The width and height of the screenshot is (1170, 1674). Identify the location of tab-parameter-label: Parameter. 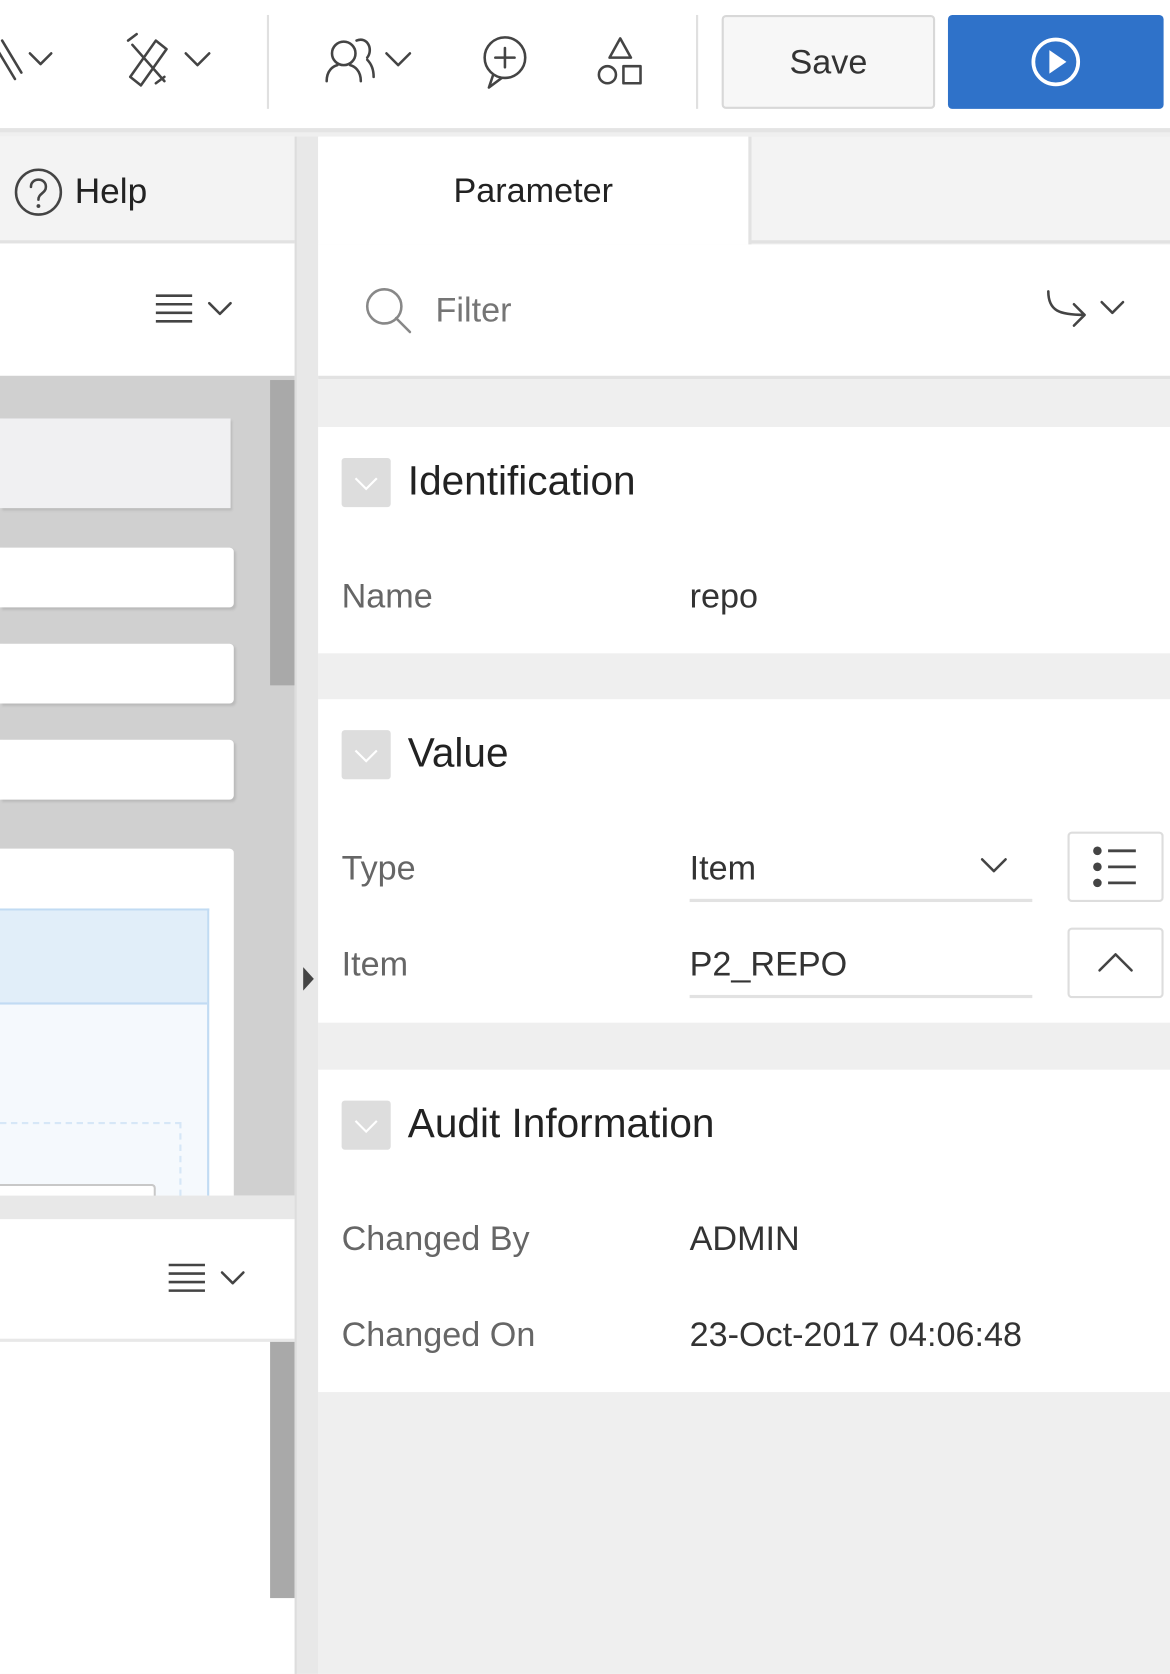
(533, 190).